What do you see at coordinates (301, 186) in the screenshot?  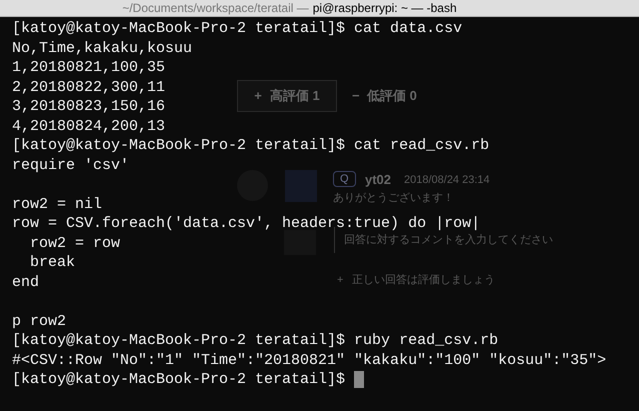 I see `avatar-icon` at bounding box center [301, 186].